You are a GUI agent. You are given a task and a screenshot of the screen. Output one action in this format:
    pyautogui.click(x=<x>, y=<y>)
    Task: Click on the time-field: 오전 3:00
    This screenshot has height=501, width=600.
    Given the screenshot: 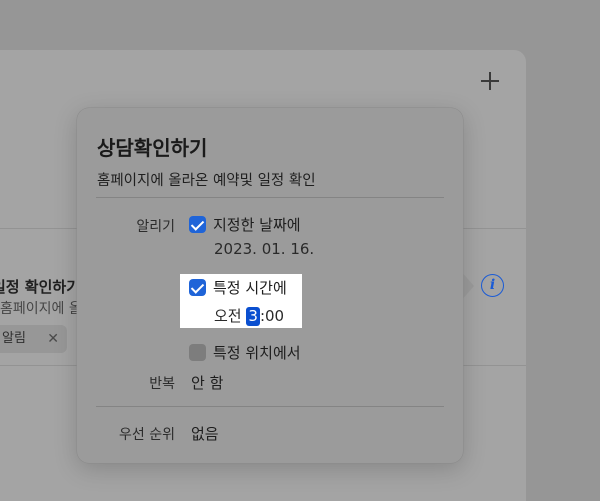 What is the action you would take?
    pyautogui.click(x=249, y=315)
    